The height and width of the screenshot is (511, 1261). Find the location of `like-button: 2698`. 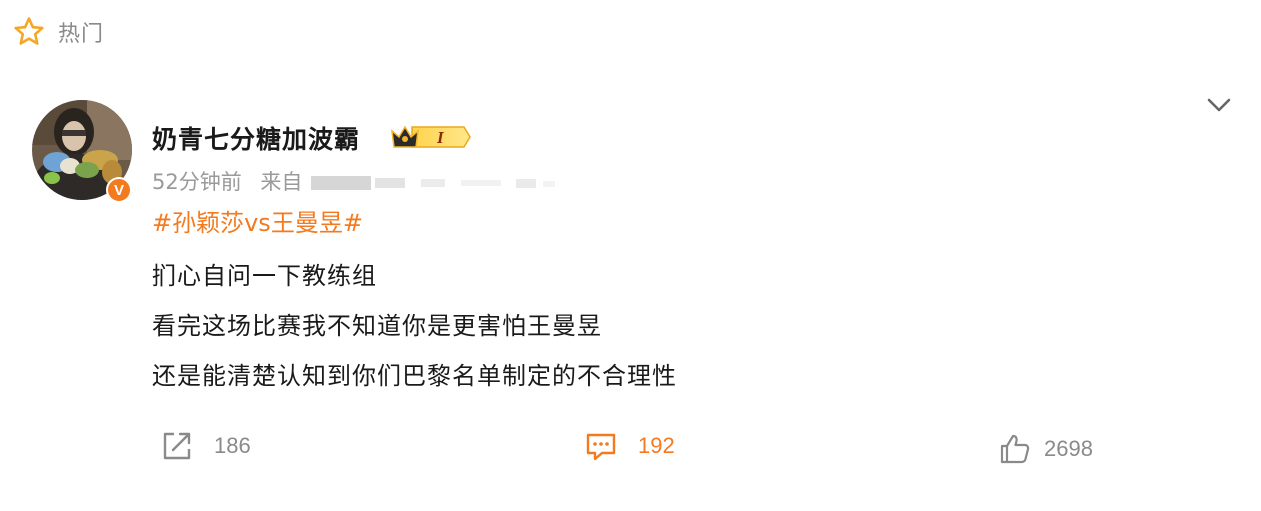

like-button: 2698 is located at coordinates (1045, 449).